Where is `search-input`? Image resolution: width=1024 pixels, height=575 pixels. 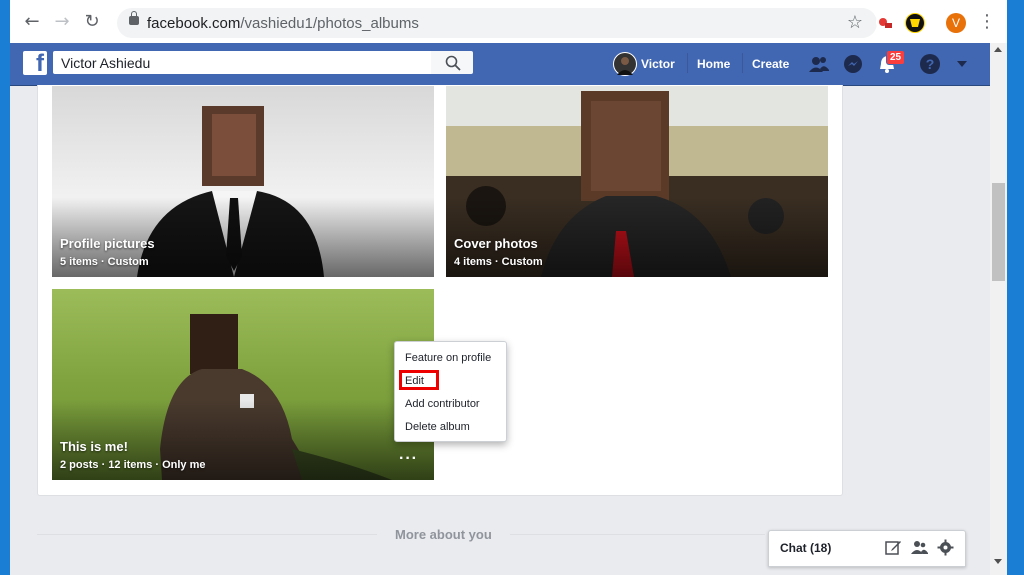 search-input is located at coordinates (250, 62).